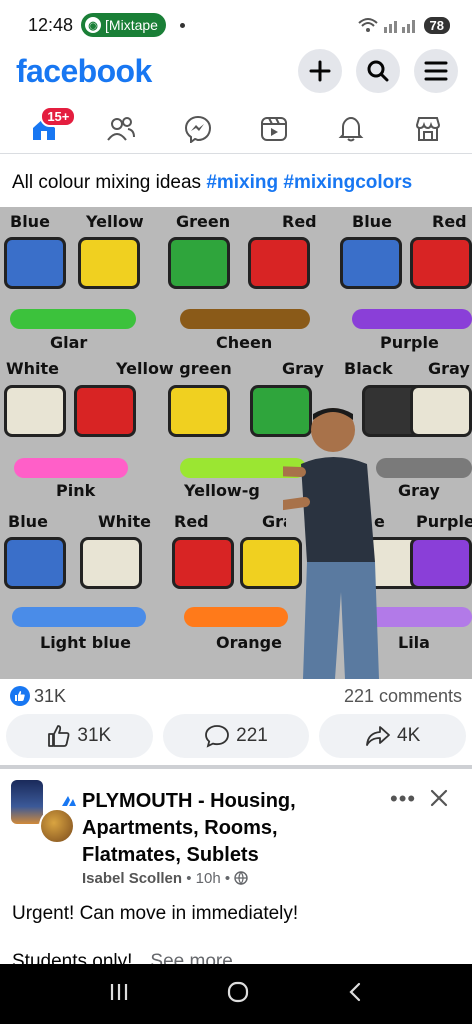 This screenshot has height=1024, width=472. What do you see at coordinates (30, 221) in the screenshot?
I see `image-label: Blue` at bounding box center [30, 221].